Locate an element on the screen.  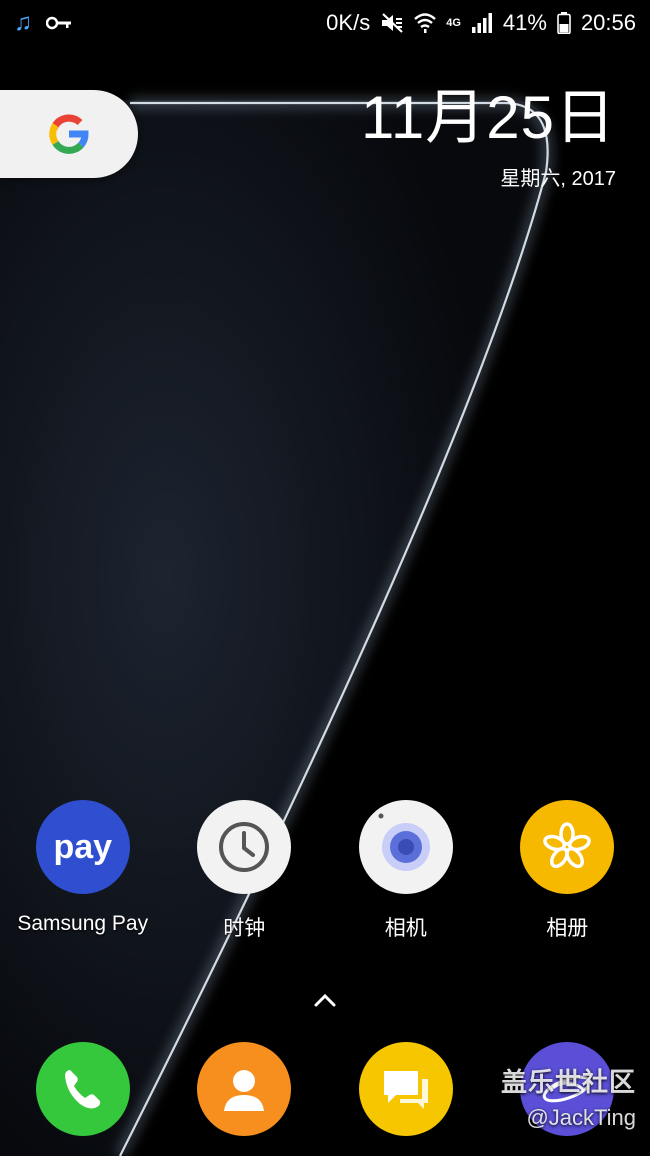
google-icon is located at coordinates (69, 134).